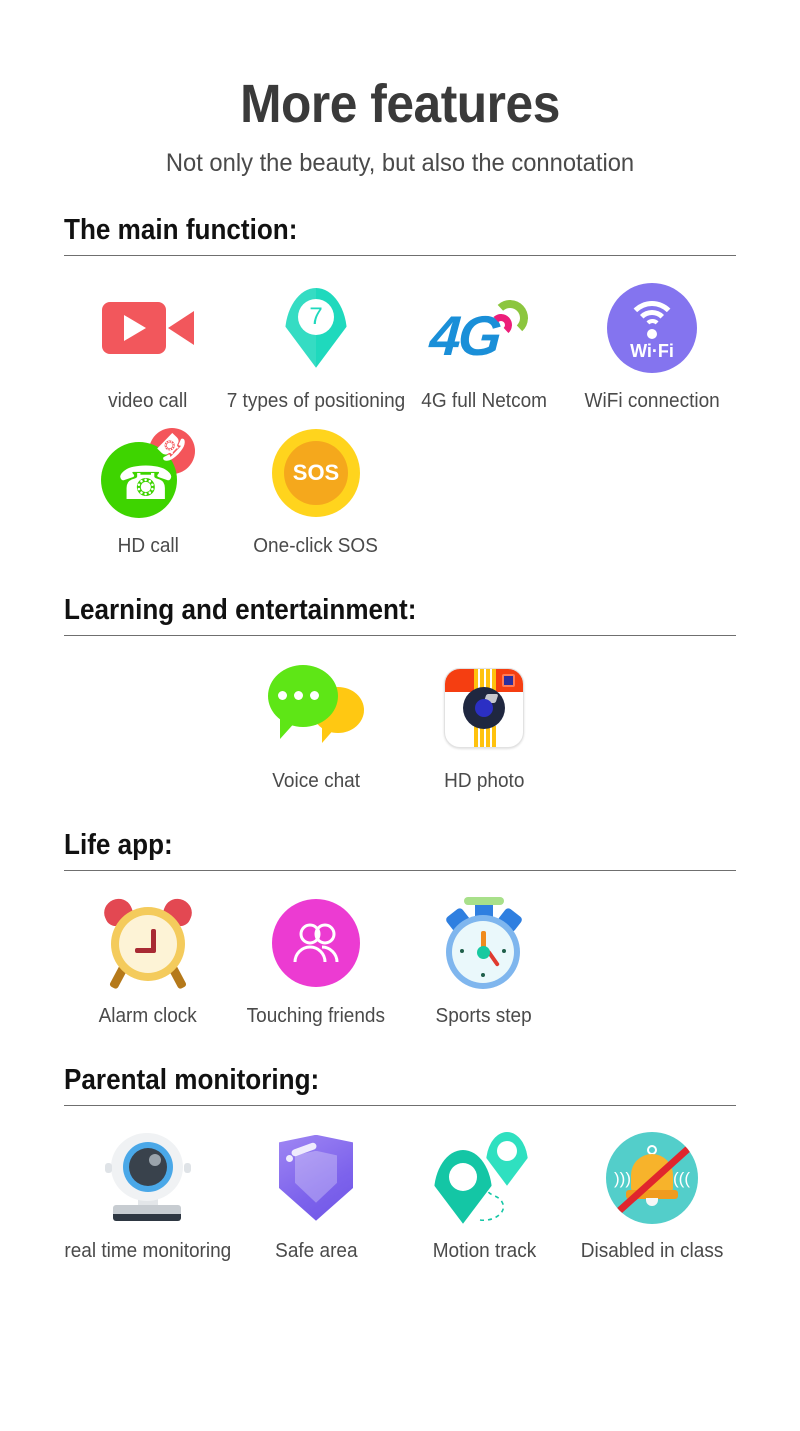 This screenshot has height=1431, width=800. What do you see at coordinates (316, 1250) in the screenshot?
I see `feature-label: Safe area` at bounding box center [316, 1250].